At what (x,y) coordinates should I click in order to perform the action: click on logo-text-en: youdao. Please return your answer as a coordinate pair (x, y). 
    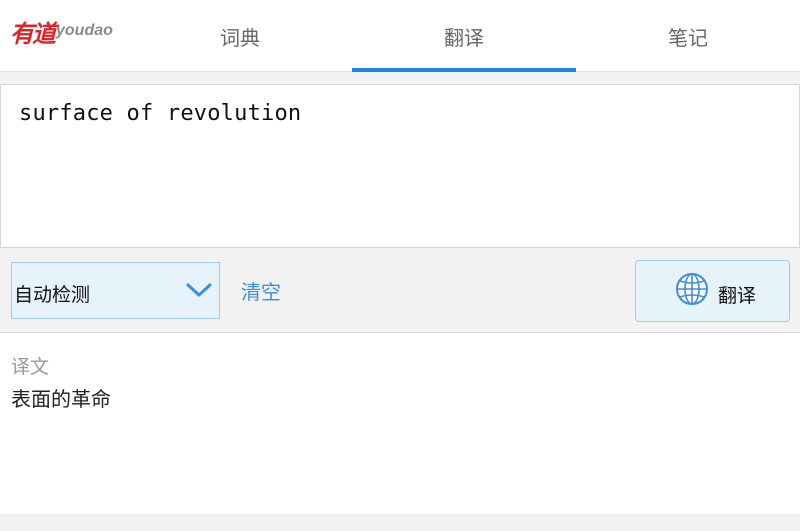
    Looking at the image, I should click on (84, 30).